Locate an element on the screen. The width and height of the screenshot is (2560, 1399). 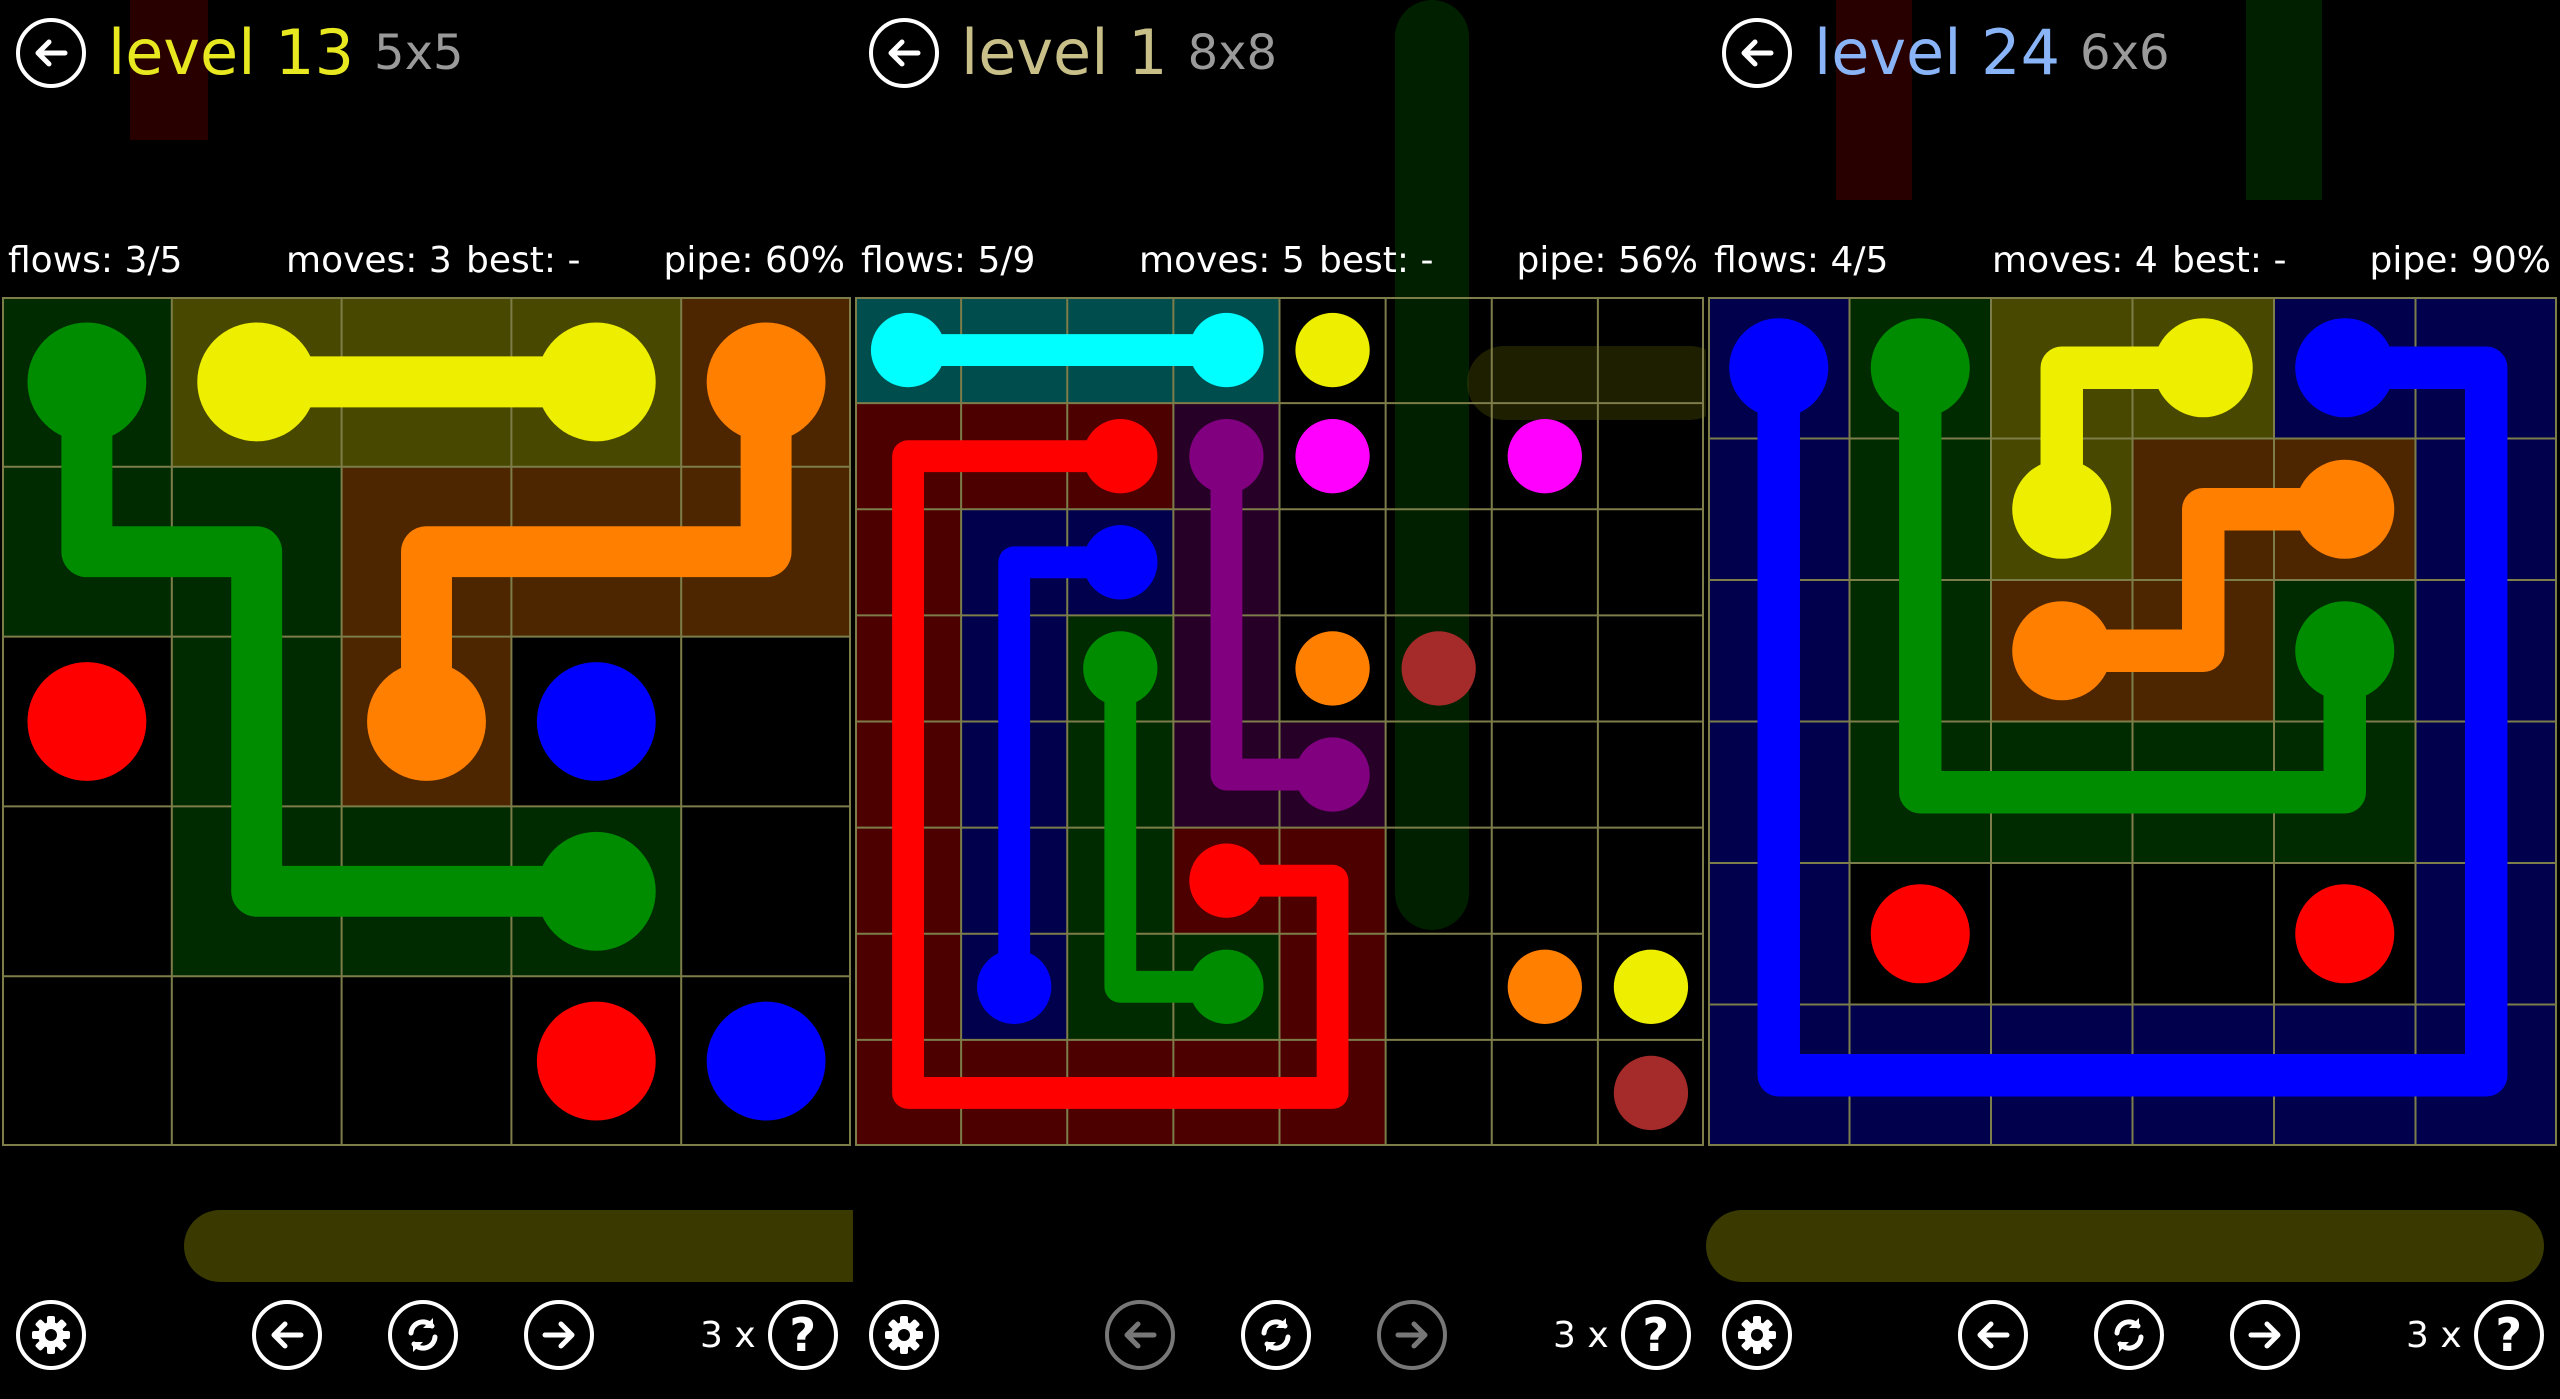
stats-bar: flows: 4/5 moves: 4 best: - pipe: 90% is located at coordinates (2132, 266).